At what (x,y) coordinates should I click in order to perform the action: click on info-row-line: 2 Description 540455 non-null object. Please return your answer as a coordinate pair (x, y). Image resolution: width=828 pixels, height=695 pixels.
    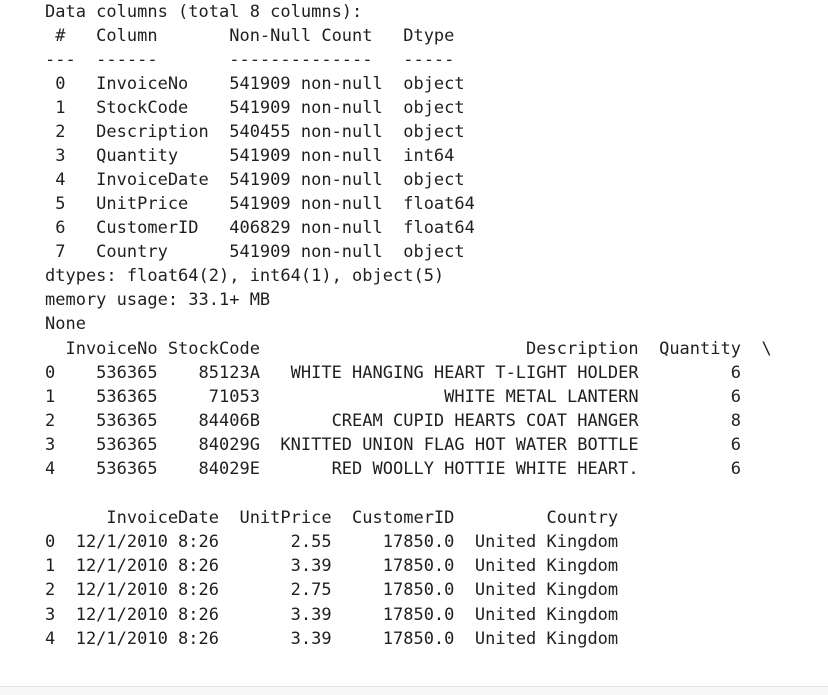
    Looking at the image, I should click on (260, 132).